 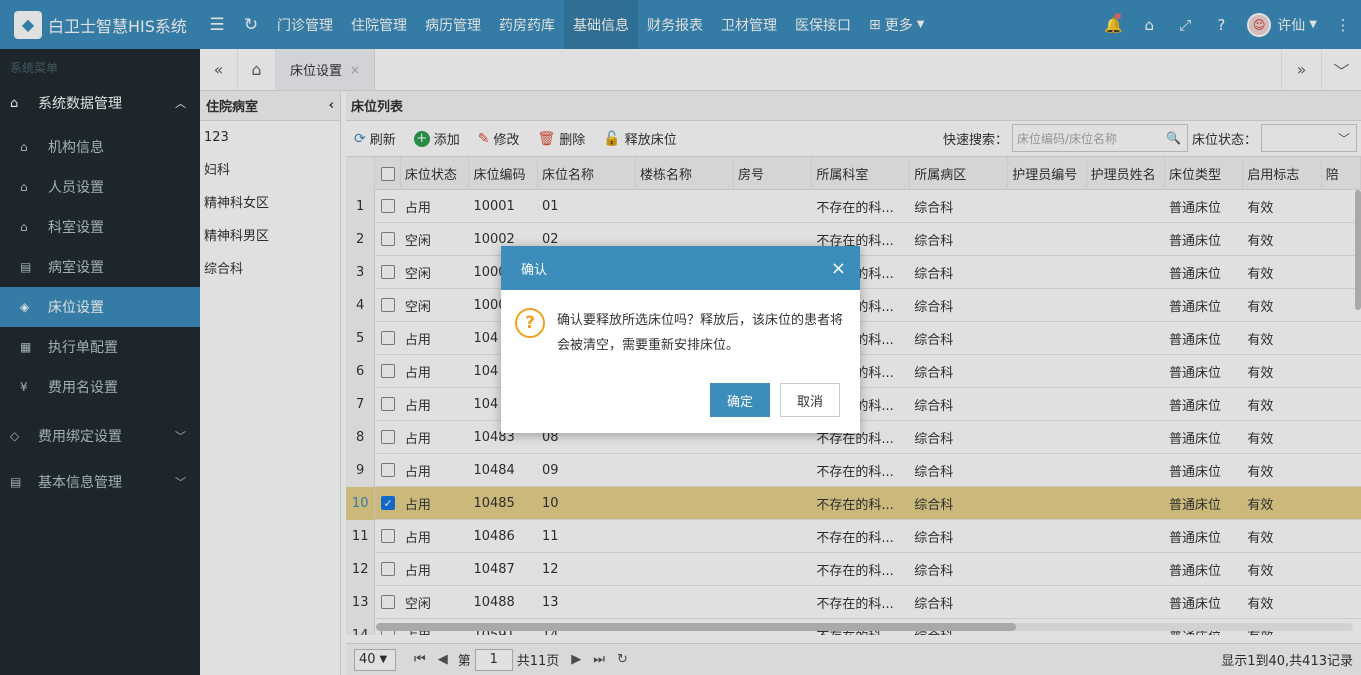 I want to click on question-icon: ?, so click(x=530, y=323).